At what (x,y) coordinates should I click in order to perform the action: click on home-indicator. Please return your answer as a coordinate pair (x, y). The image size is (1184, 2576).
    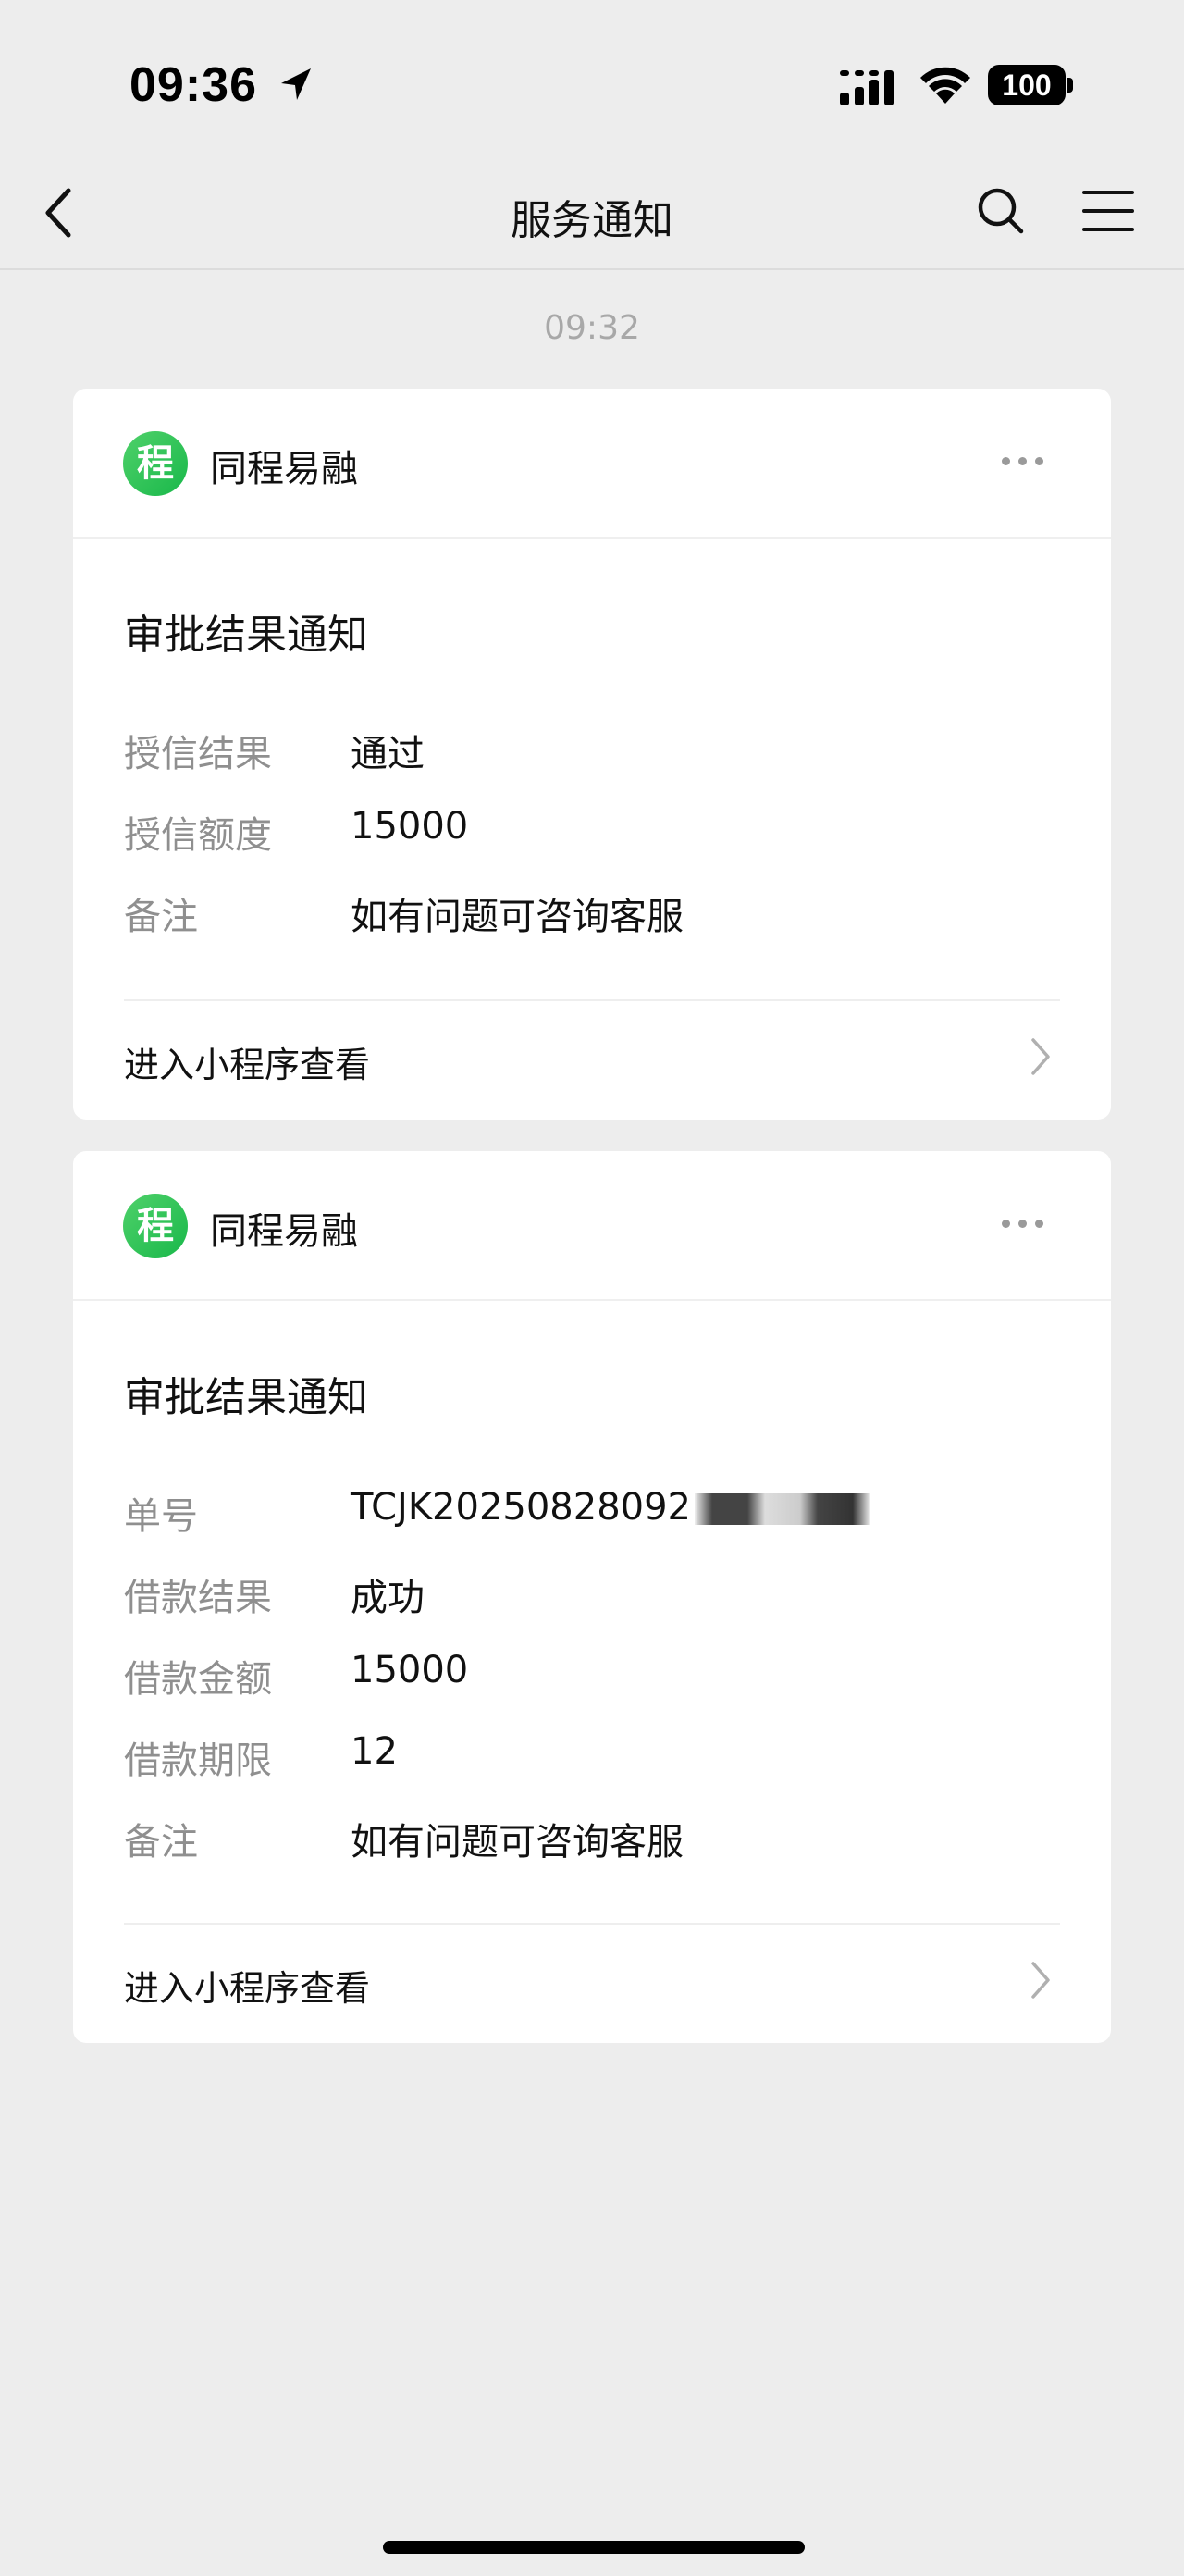
    Looking at the image, I should click on (594, 2547).